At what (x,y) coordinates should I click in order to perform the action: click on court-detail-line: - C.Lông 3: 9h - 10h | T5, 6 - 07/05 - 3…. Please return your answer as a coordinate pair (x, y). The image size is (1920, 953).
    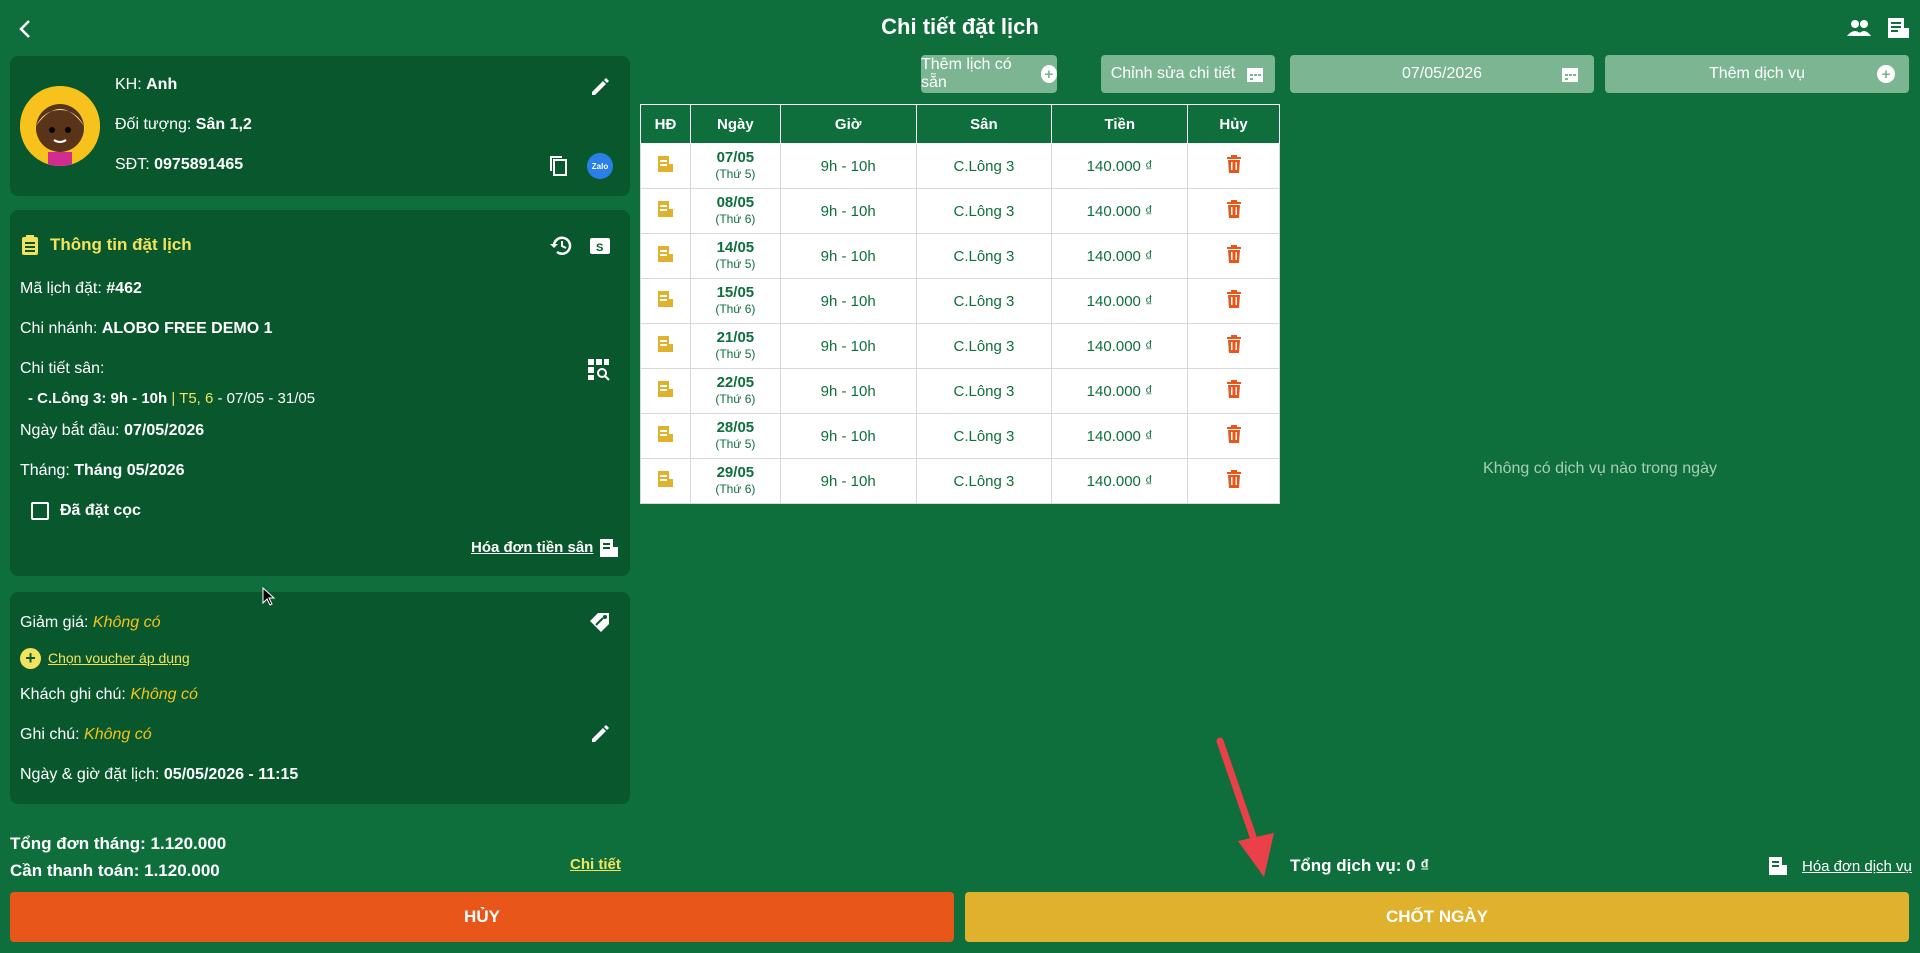
    Looking at the image, I should click on (172, 398).